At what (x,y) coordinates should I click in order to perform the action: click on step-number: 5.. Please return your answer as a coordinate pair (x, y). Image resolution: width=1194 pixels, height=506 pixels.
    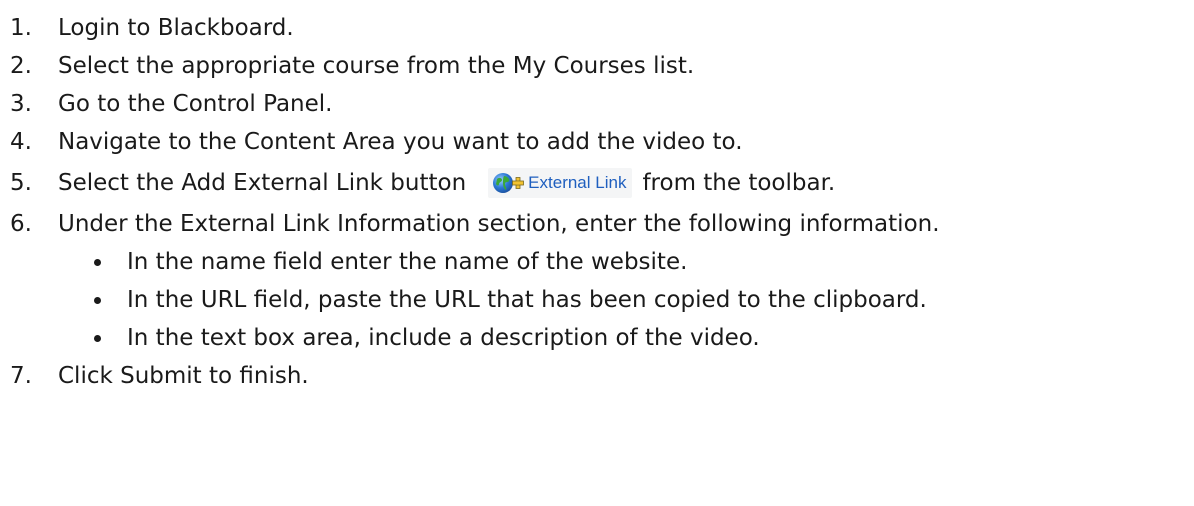
    Looking at the image, I should click on (21, 183).